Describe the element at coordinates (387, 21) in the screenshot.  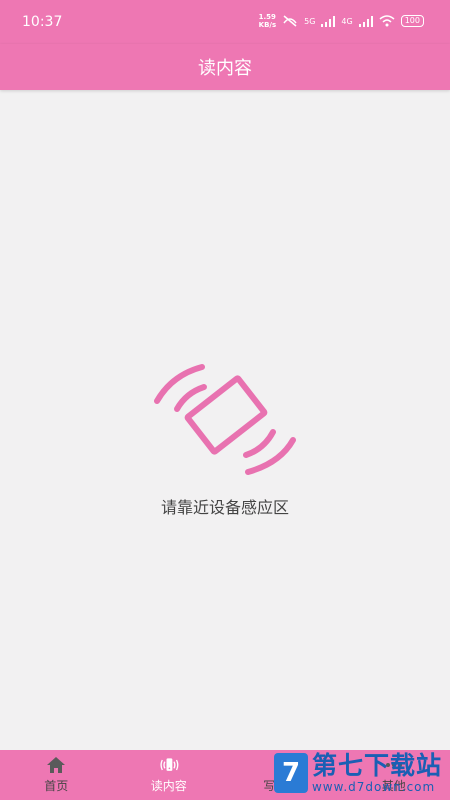
I see `wifi-icon` at that location.